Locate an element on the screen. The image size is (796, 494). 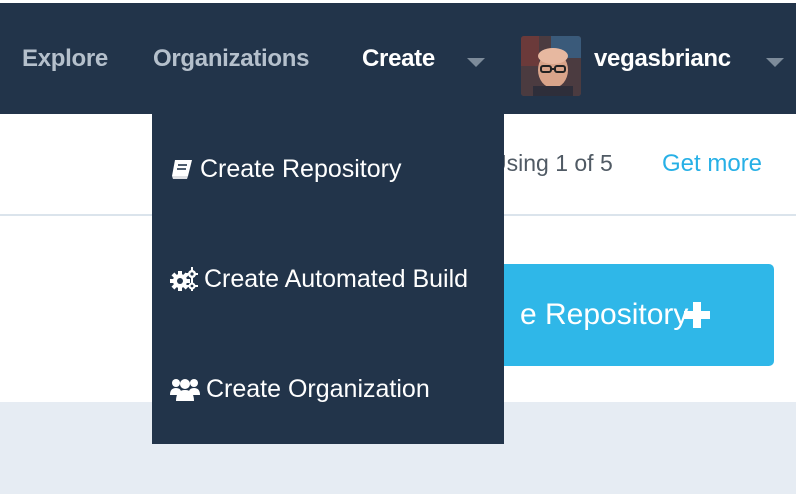
user-avatar-image is located at coordinates (551, 66).